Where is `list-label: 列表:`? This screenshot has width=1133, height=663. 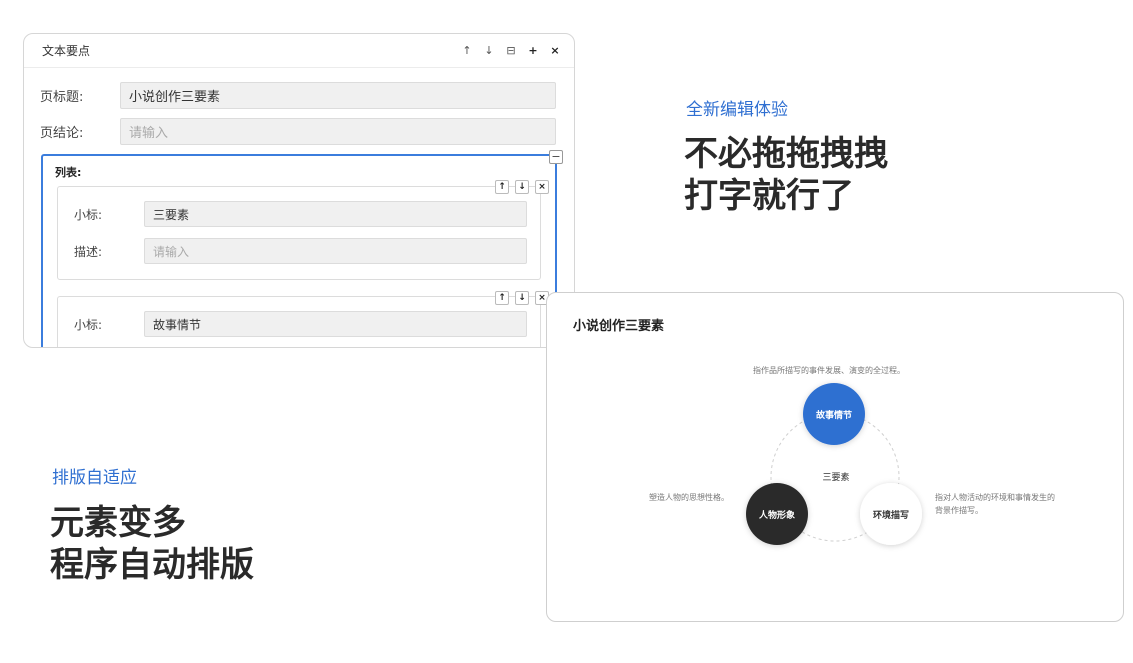 list-label: 列表: is located at coordinates (68, 172).